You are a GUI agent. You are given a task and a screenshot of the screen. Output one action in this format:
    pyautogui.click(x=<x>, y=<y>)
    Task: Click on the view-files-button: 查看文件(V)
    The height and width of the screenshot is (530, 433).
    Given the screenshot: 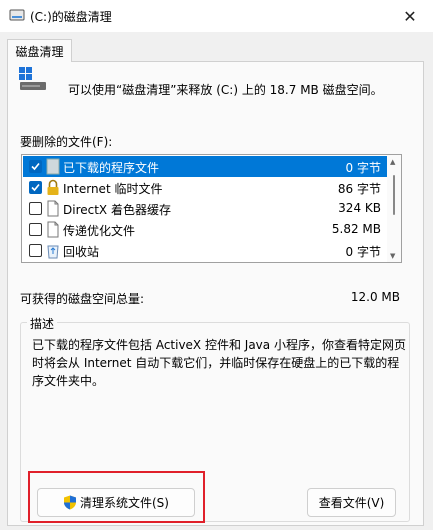 What is the action you would take?
    pyautogui.click(x=351, y=502)
    